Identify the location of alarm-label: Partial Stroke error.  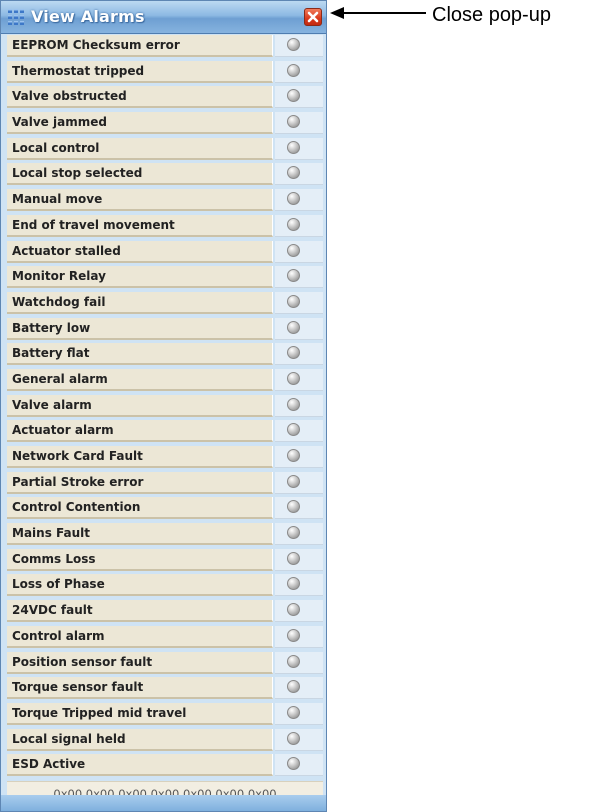
(140, 482).